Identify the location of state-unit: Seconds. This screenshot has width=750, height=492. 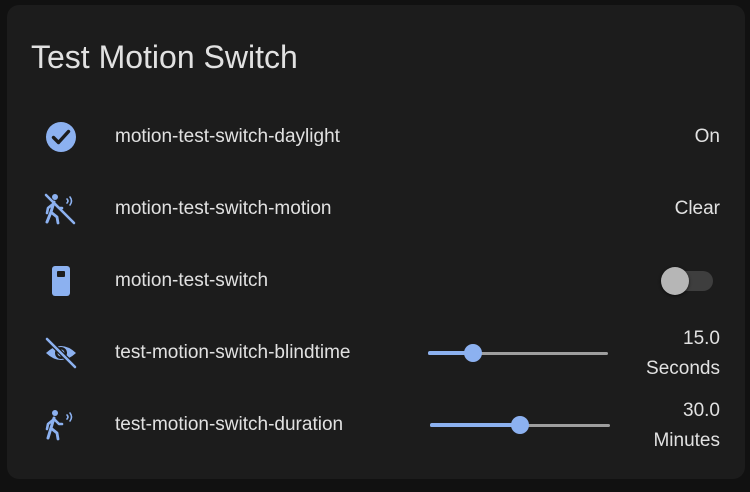
(683, 368).